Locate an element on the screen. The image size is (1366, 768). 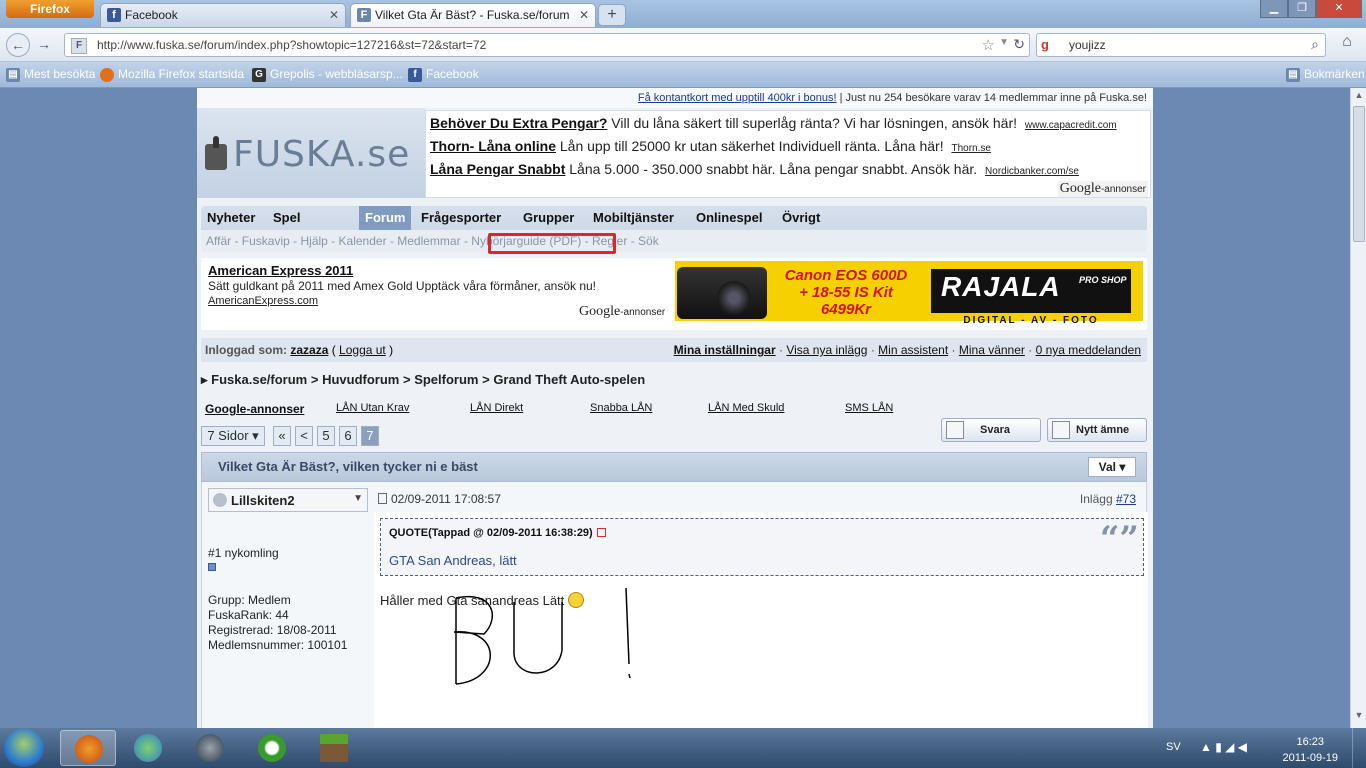
page-link: 6 is located at coordinates (348, 436).